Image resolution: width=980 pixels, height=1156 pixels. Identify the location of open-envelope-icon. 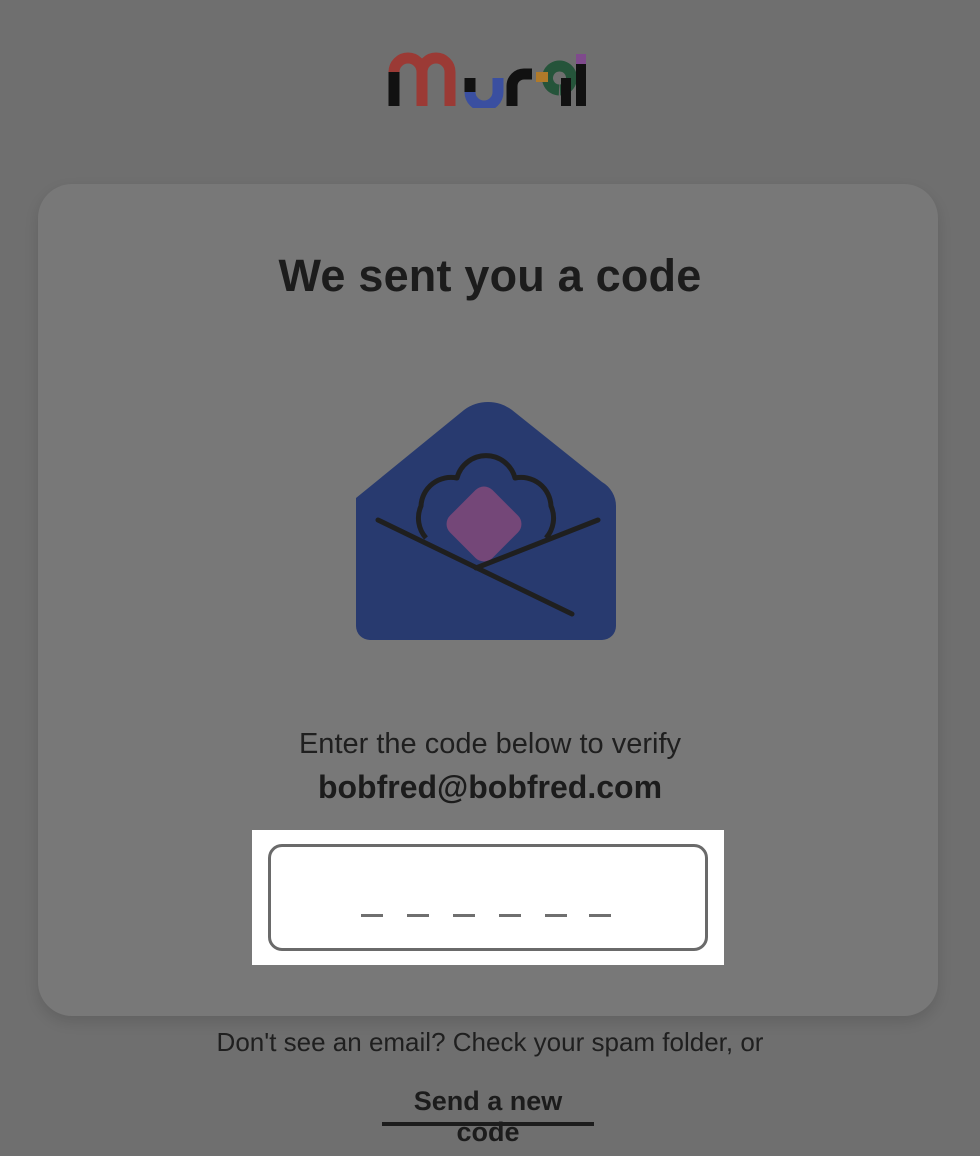
(486, 521).